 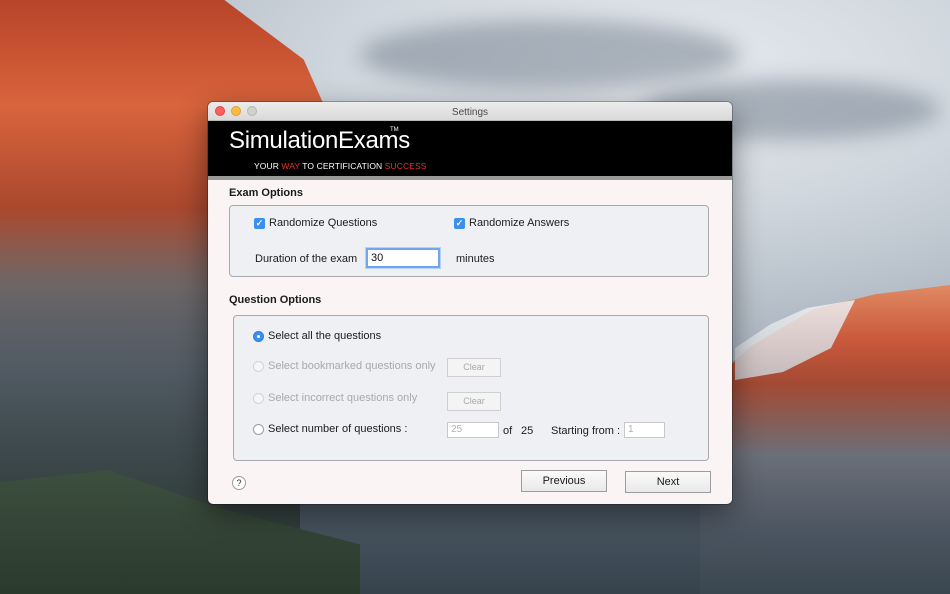 What do you see at coordinates (317, 336) in the screenshot?
I see `select-all-radio: Select all the questions` at bounding box center [317, 336].